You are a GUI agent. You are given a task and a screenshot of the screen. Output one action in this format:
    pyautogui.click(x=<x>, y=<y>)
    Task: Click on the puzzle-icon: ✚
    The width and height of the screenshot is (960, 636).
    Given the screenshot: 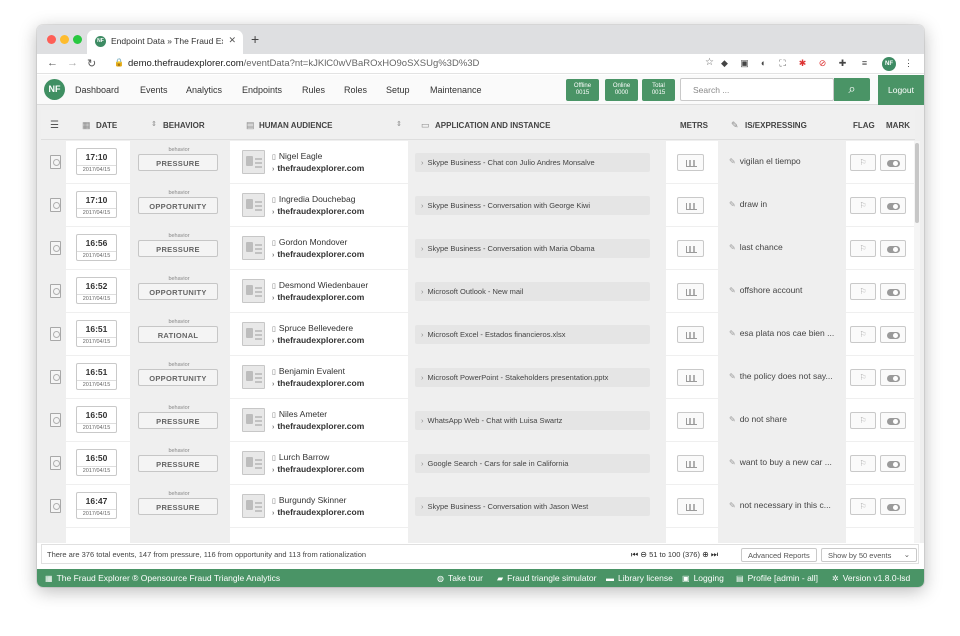 What is the action you would take?
    pyautogui.click(x=842, y=63)
    